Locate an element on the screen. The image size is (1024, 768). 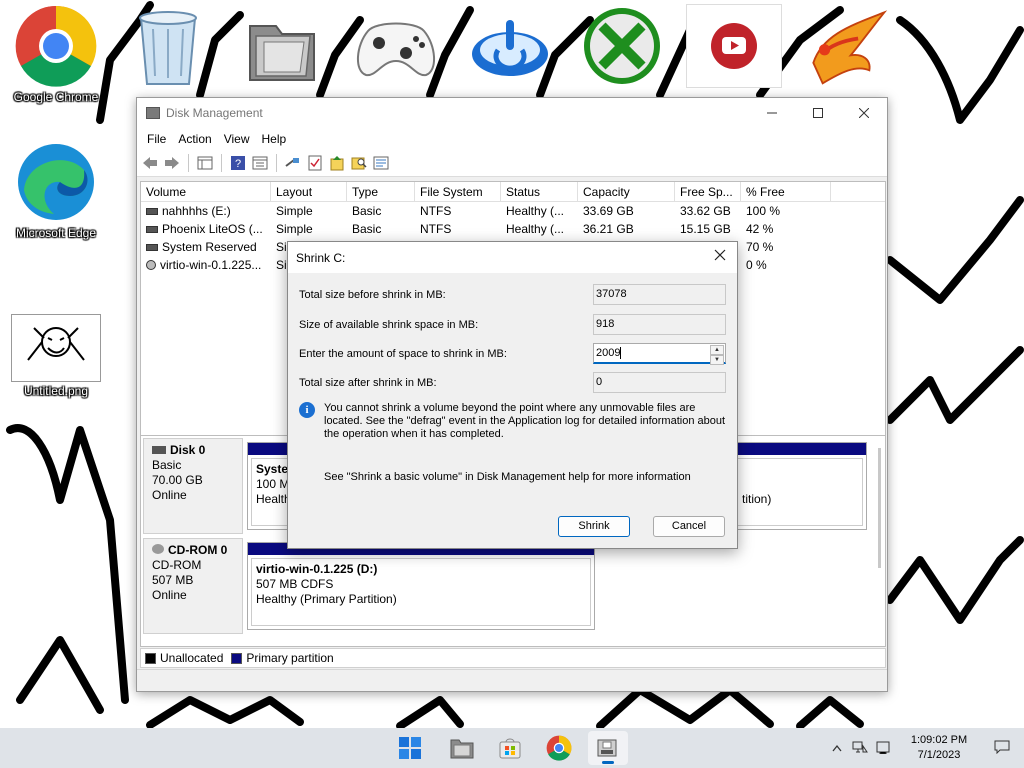
spin-down-icon: ▼ is located at coordinates (717, 360).